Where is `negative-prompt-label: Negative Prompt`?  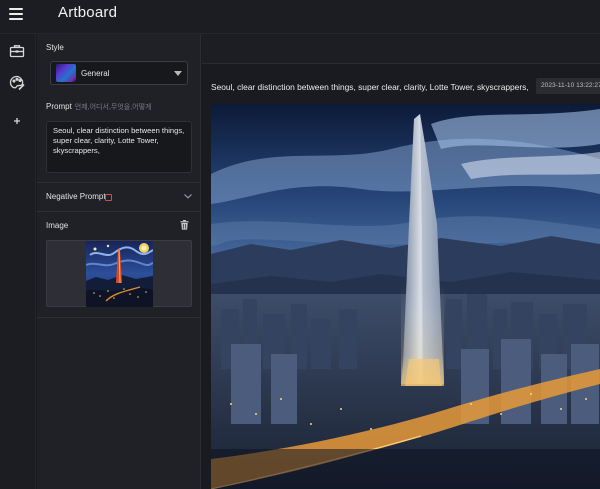
negative-prompt-label: Negative Prompt is located at coordinates (76, 196).